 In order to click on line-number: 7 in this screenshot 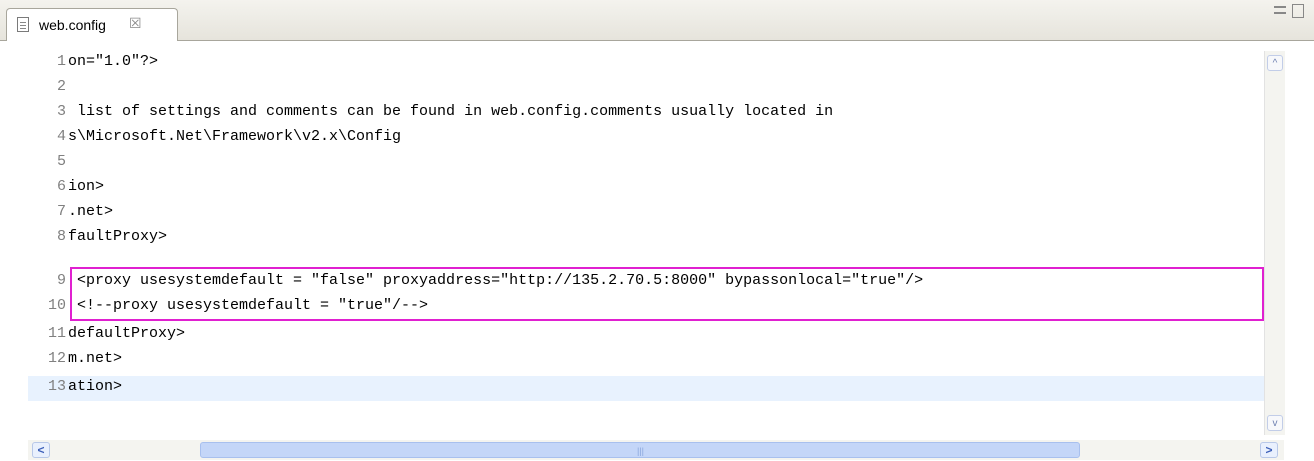, I will do `click(61, 211)`.